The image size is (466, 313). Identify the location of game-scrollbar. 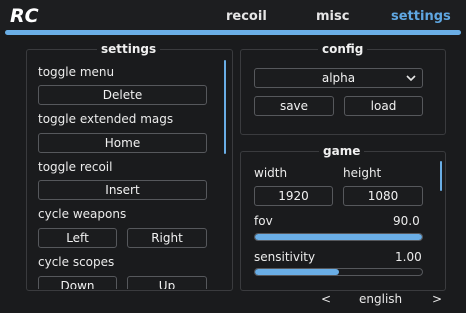
(441, 176).